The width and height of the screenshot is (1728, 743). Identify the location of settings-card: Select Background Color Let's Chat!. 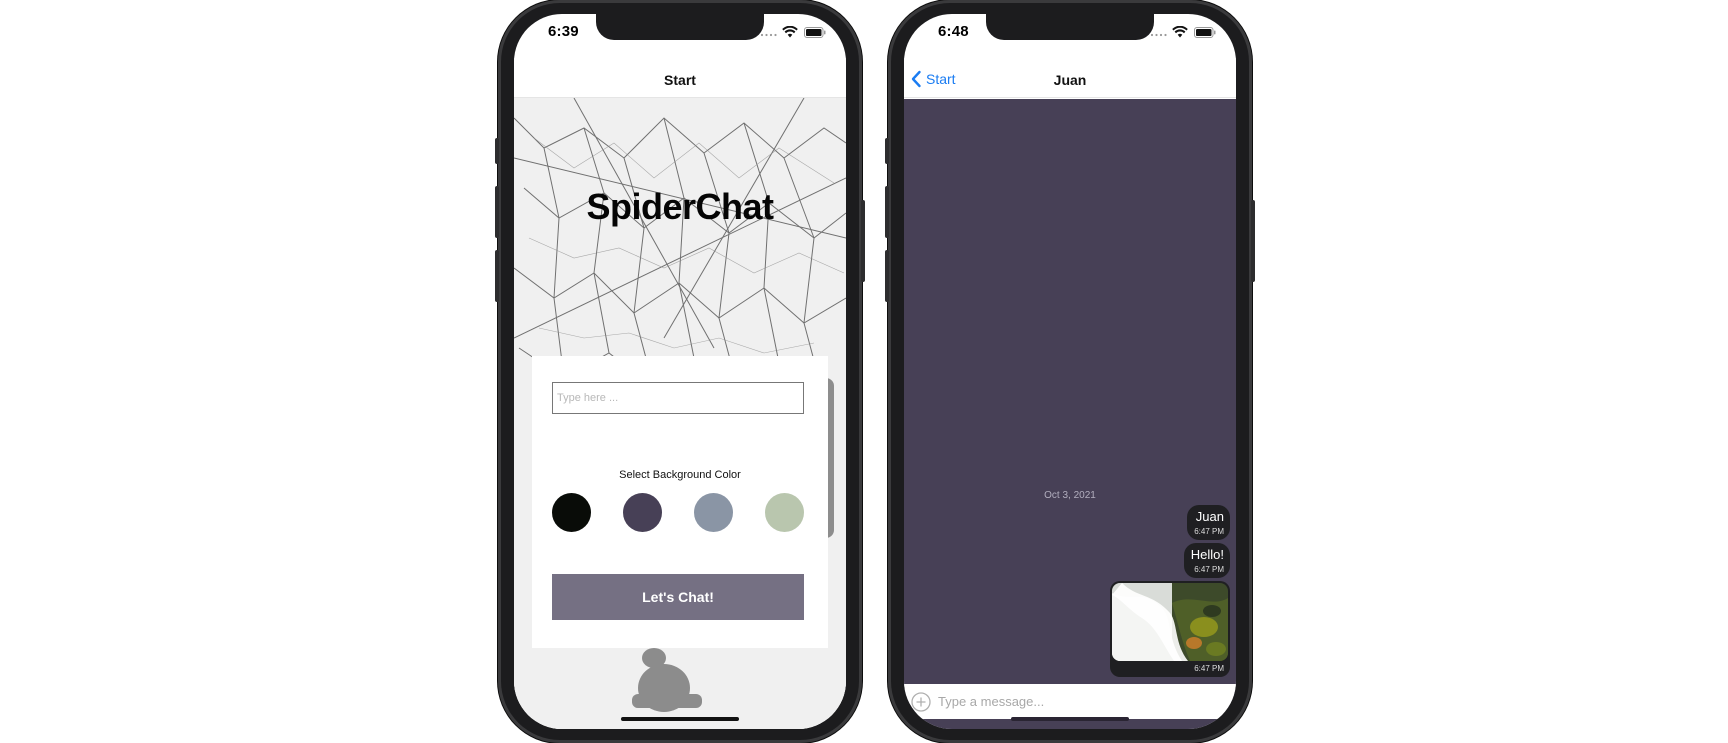
(680, 502).